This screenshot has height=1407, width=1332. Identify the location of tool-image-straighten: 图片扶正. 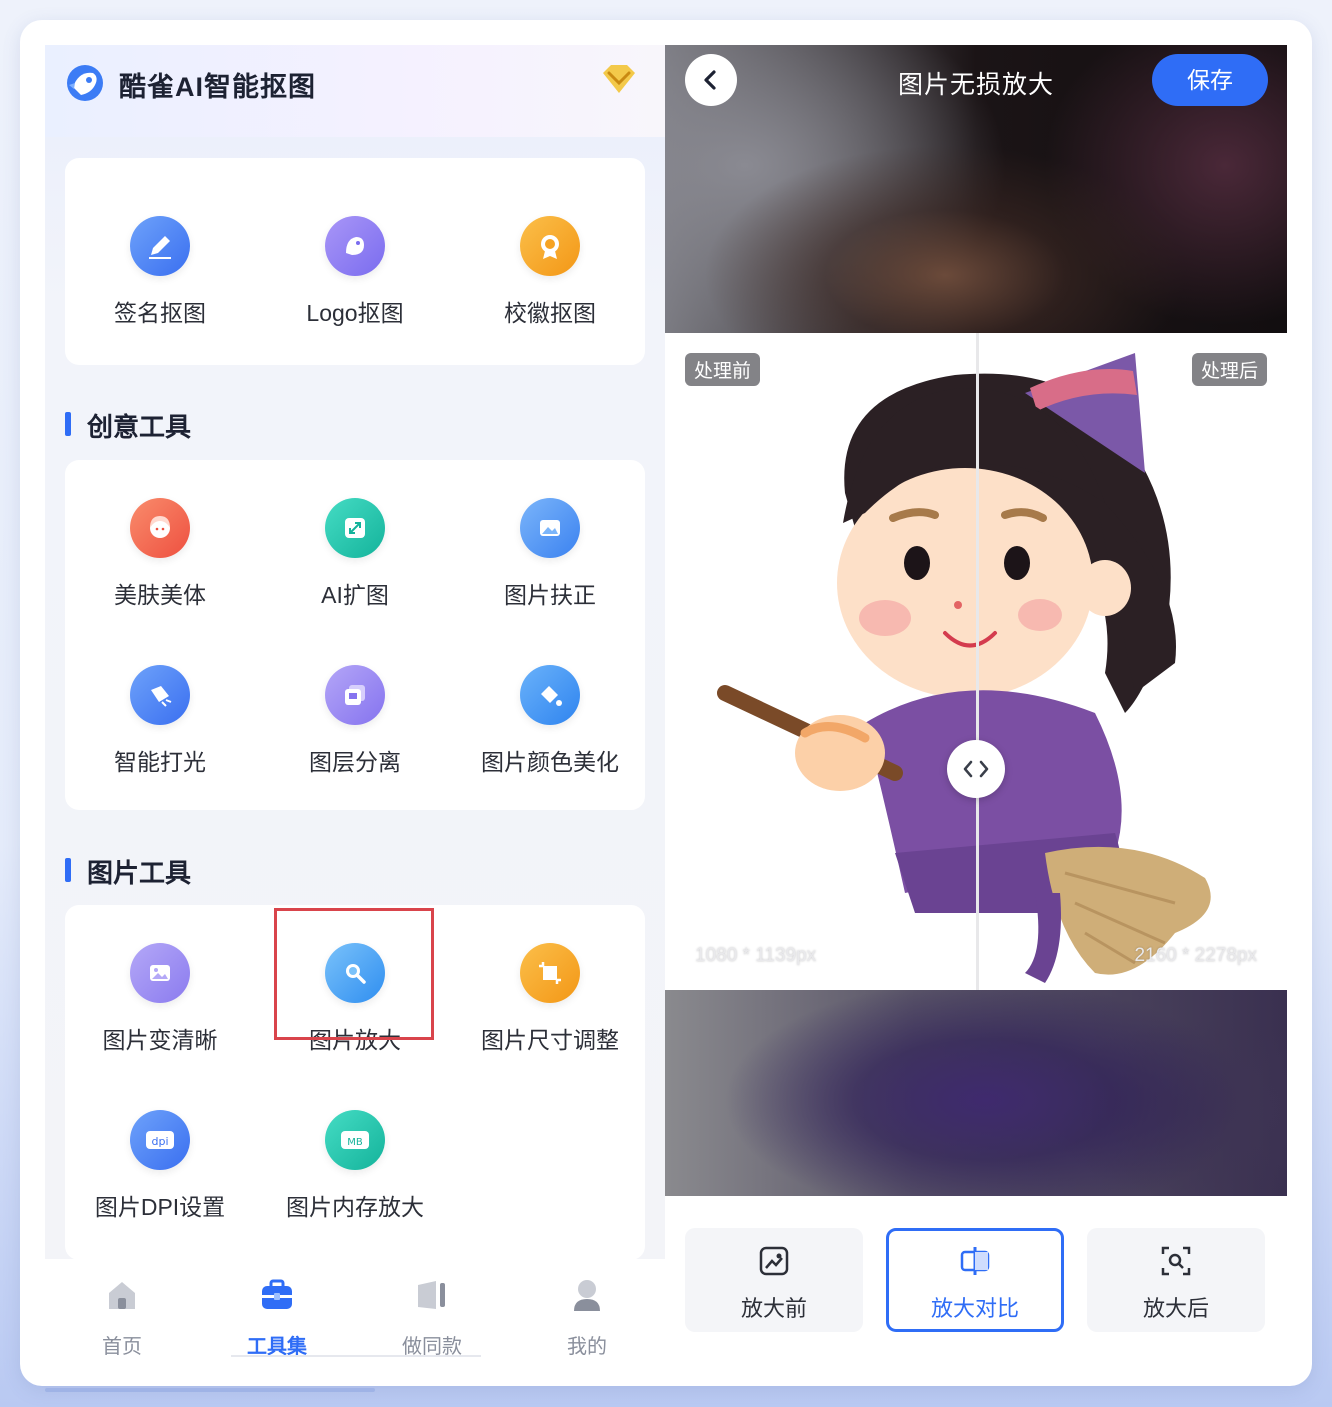
(550, 554).